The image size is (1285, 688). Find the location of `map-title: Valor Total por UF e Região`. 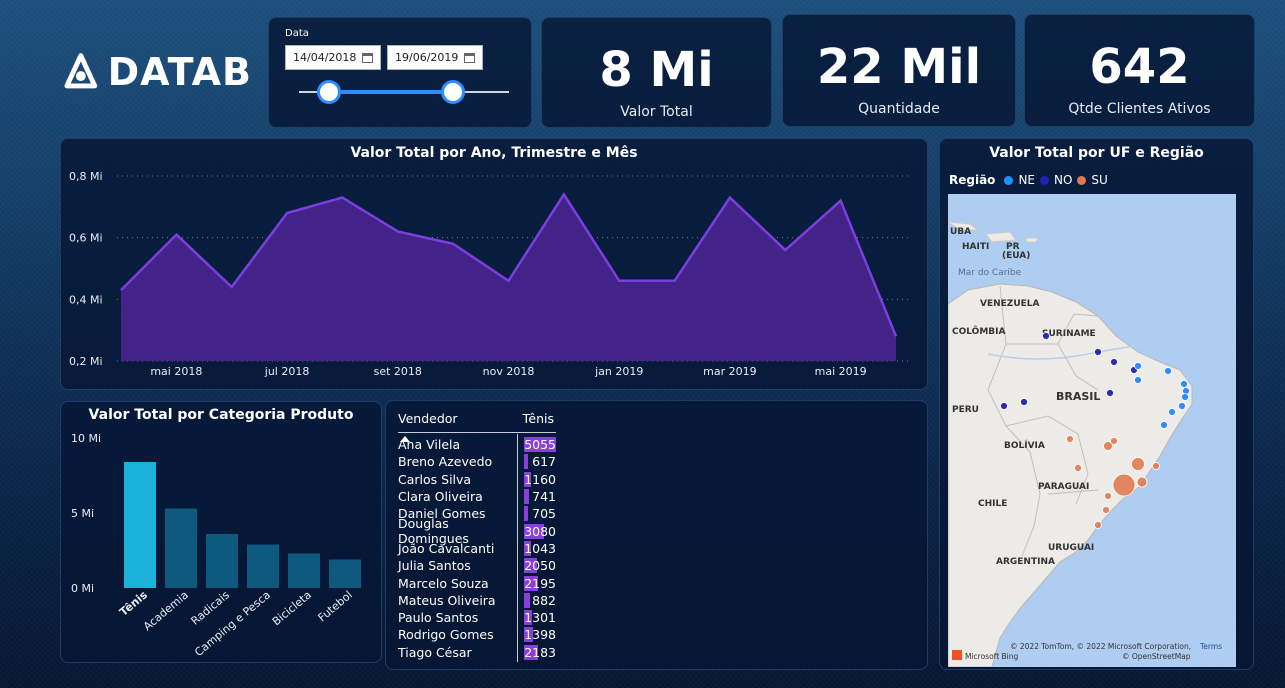

map-title: Valor Total por UF e Região is located at coordinates (1096, 153).